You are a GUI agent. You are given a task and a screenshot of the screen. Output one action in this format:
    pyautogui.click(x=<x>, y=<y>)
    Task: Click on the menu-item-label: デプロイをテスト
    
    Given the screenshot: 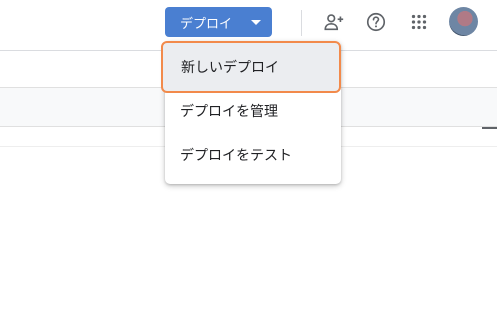 What is the action you would take?
    pyautogui.click(x=236, y=156)
    